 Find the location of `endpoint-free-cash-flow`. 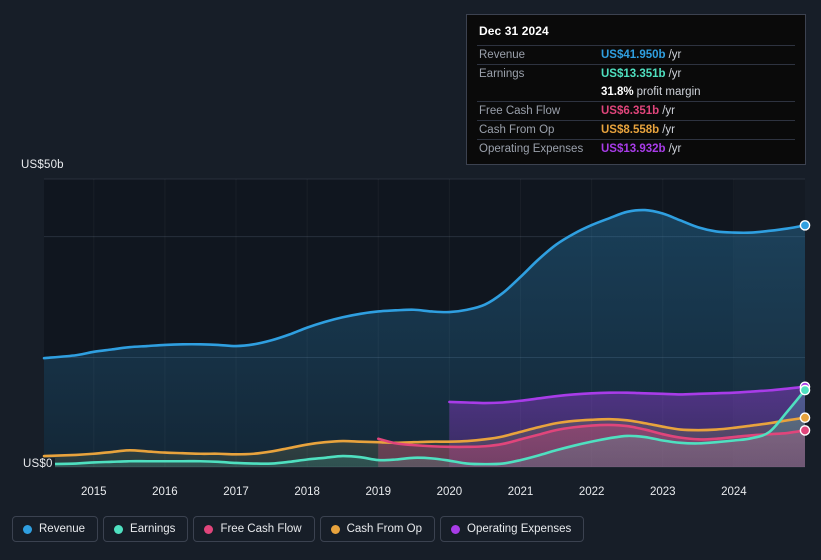

endpoint-free-cash-flow is located at coordinates (805, 430).